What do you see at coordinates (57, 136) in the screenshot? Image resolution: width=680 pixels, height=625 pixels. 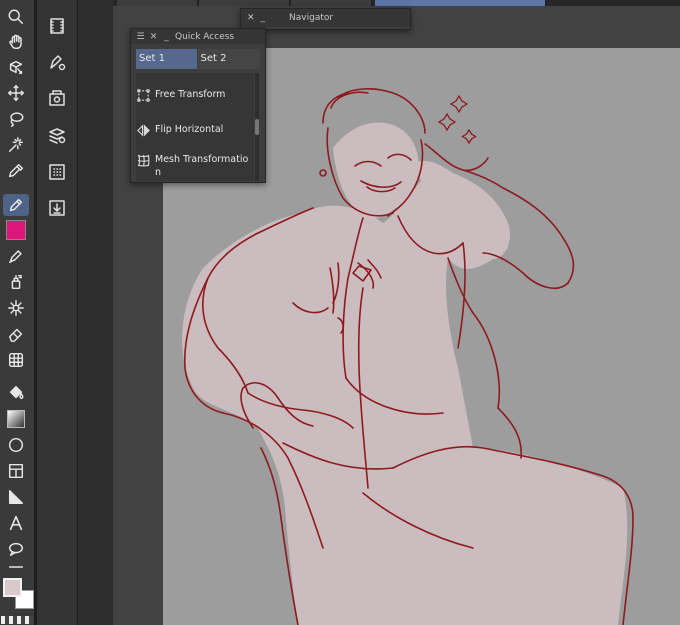 I see `layer-settings-icon` at bounding box center [57, 136].